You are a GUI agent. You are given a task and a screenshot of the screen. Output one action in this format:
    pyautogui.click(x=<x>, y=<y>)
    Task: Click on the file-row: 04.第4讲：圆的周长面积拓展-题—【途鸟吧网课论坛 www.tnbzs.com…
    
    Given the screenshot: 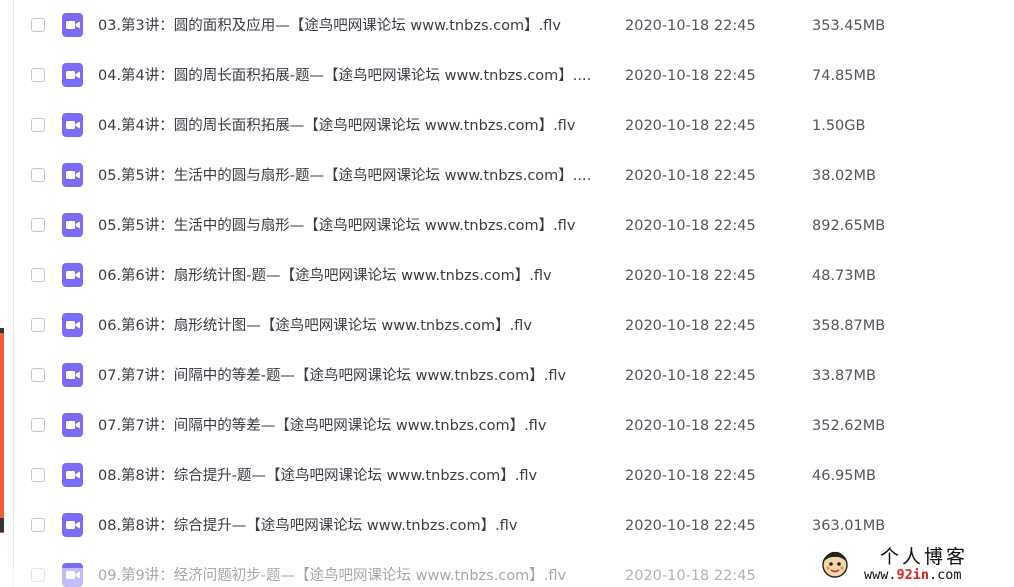 What is the action you would take?
    pyautogui.click(x=514, y=76)
    